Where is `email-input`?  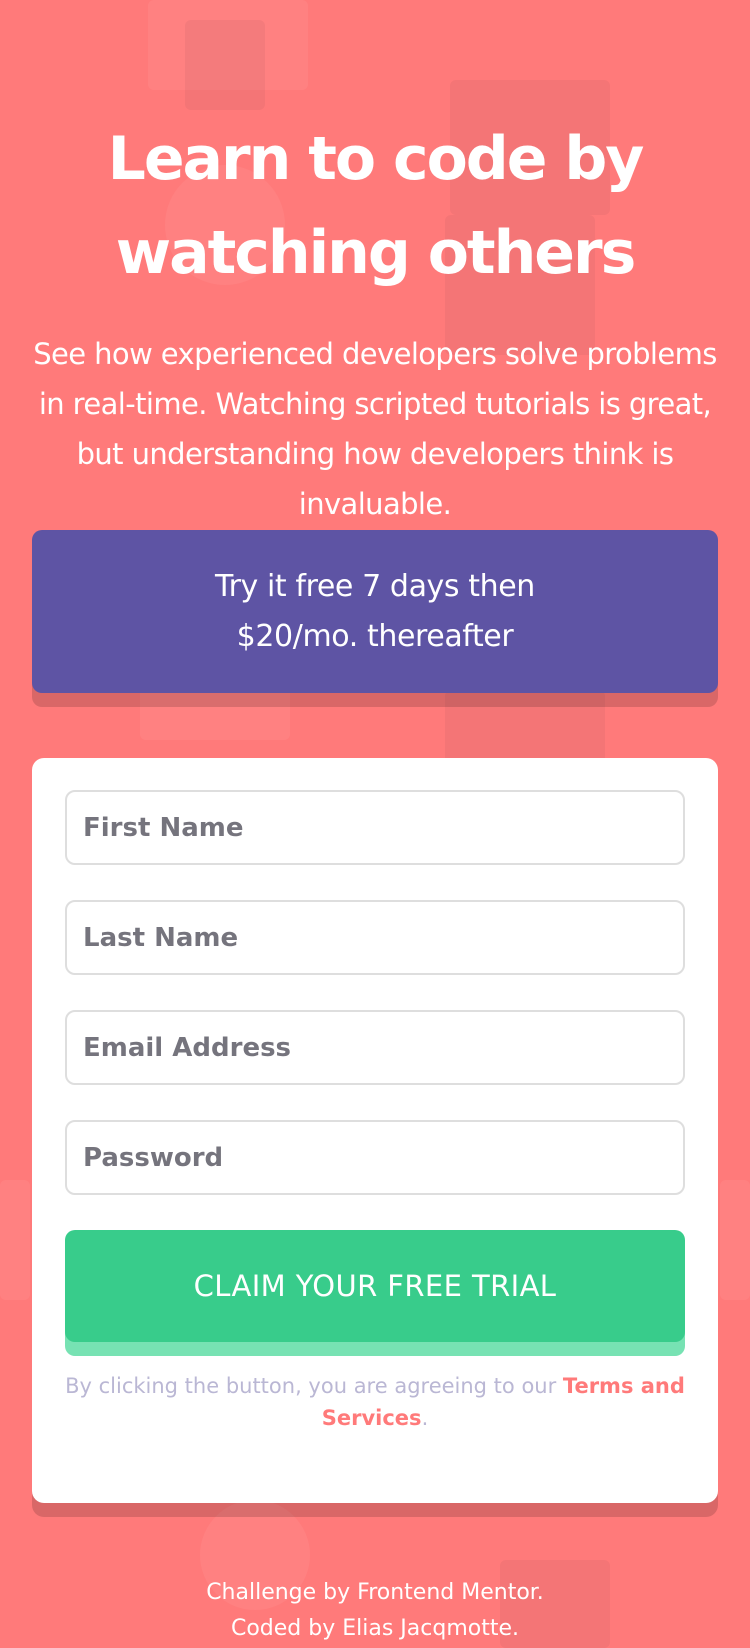 email-input is located at coordinates (375, 1047).